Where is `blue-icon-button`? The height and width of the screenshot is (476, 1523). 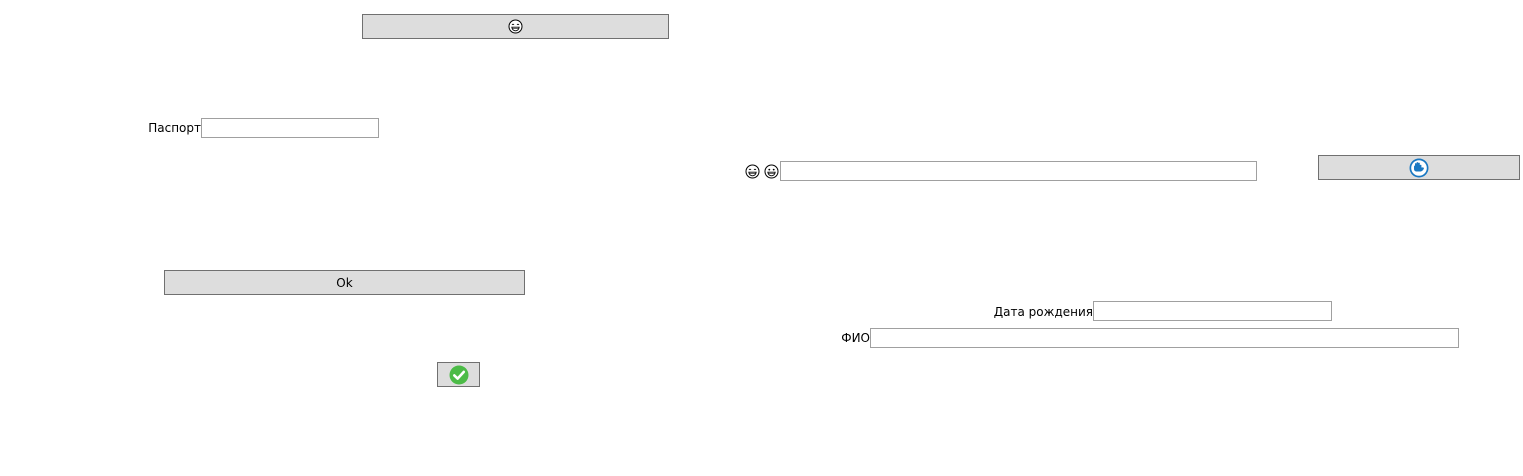
blue-icon-button is located at coordinates (1419, 167).